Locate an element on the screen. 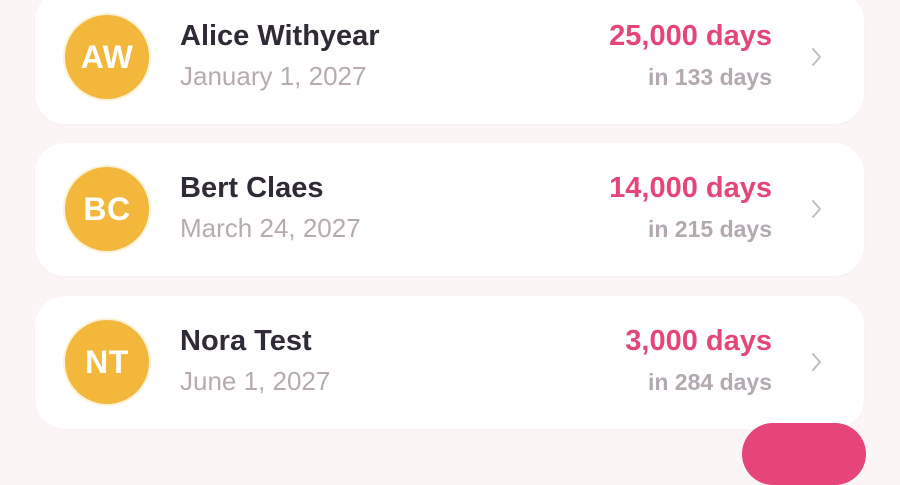 The image size is (900, 485). milestone-date: June 1, 2027 is located at coordinates (255, 381).